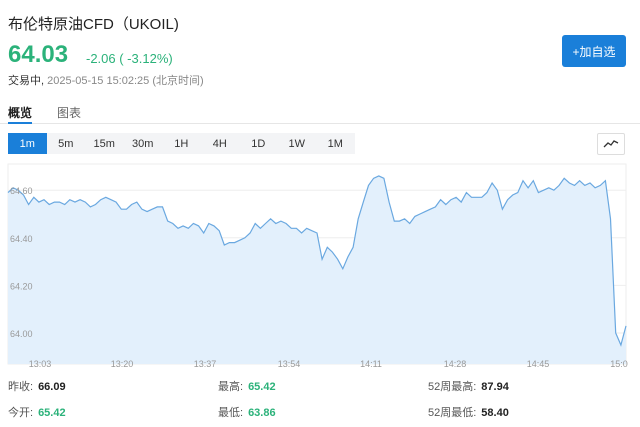  What do you see at coordinates (205, 364) in the screenshot?
I see `x-tick-label: 13:37` at bounding box center [205, 364].